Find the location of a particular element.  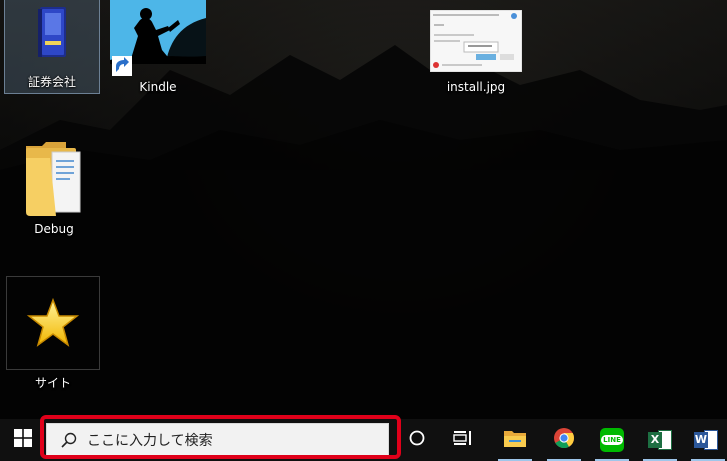

desktop-icon-debug: Debug is located at coordinates (54, 187).